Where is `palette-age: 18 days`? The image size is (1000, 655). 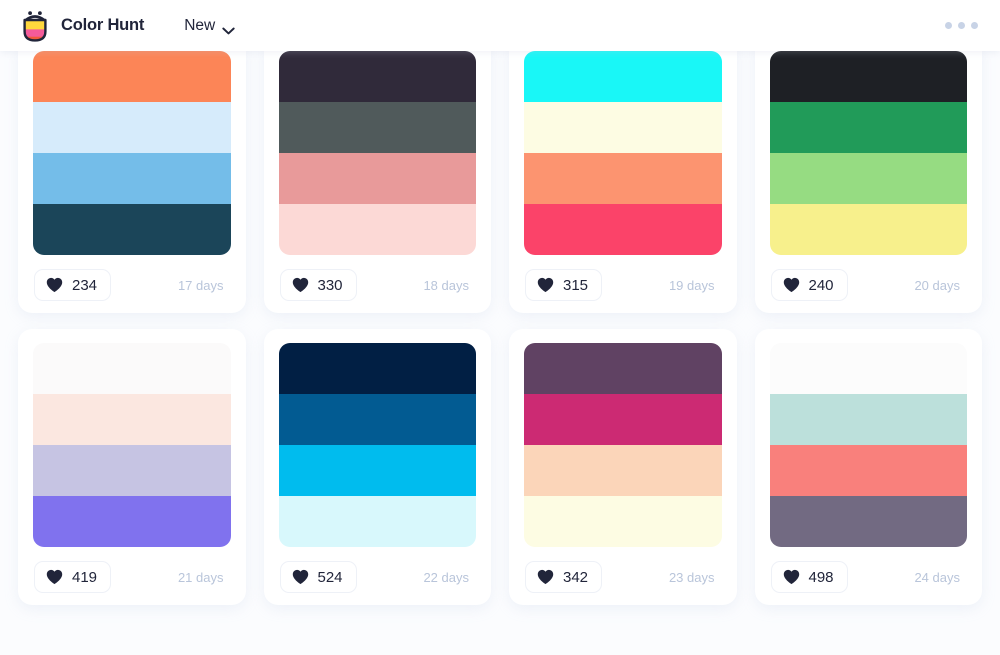
palette-age: 18 days is located at coordinates (446, 285).